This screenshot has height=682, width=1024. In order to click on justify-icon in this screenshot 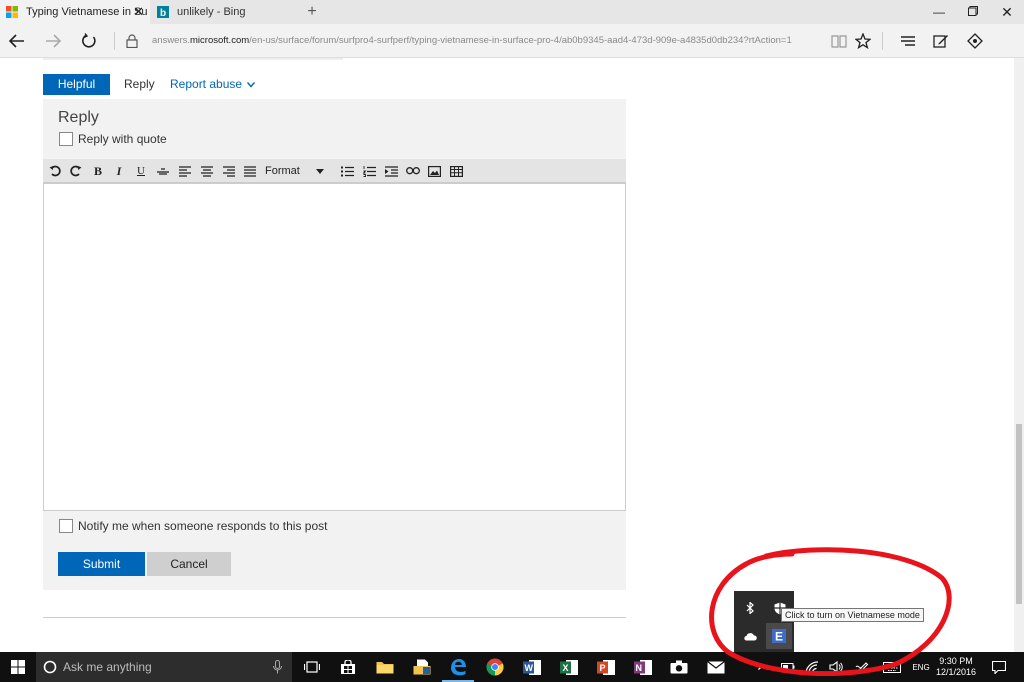, I will do `click(250, 171)`.